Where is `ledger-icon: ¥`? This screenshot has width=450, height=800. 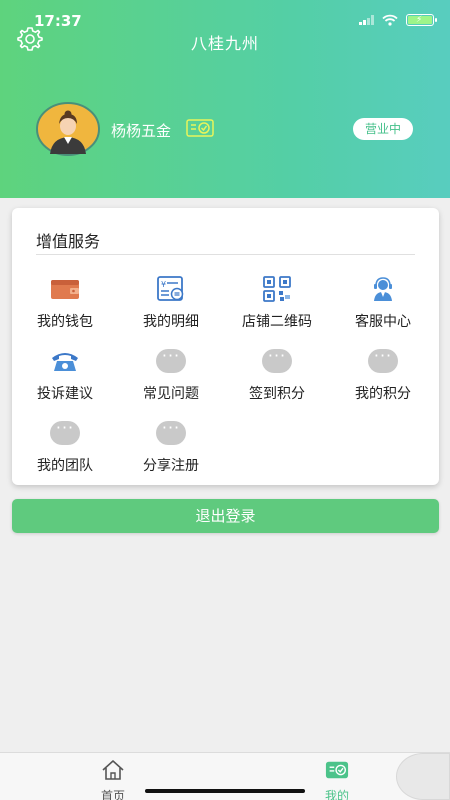
ledger-icon: ¥ is located at coordinates (170, 288).